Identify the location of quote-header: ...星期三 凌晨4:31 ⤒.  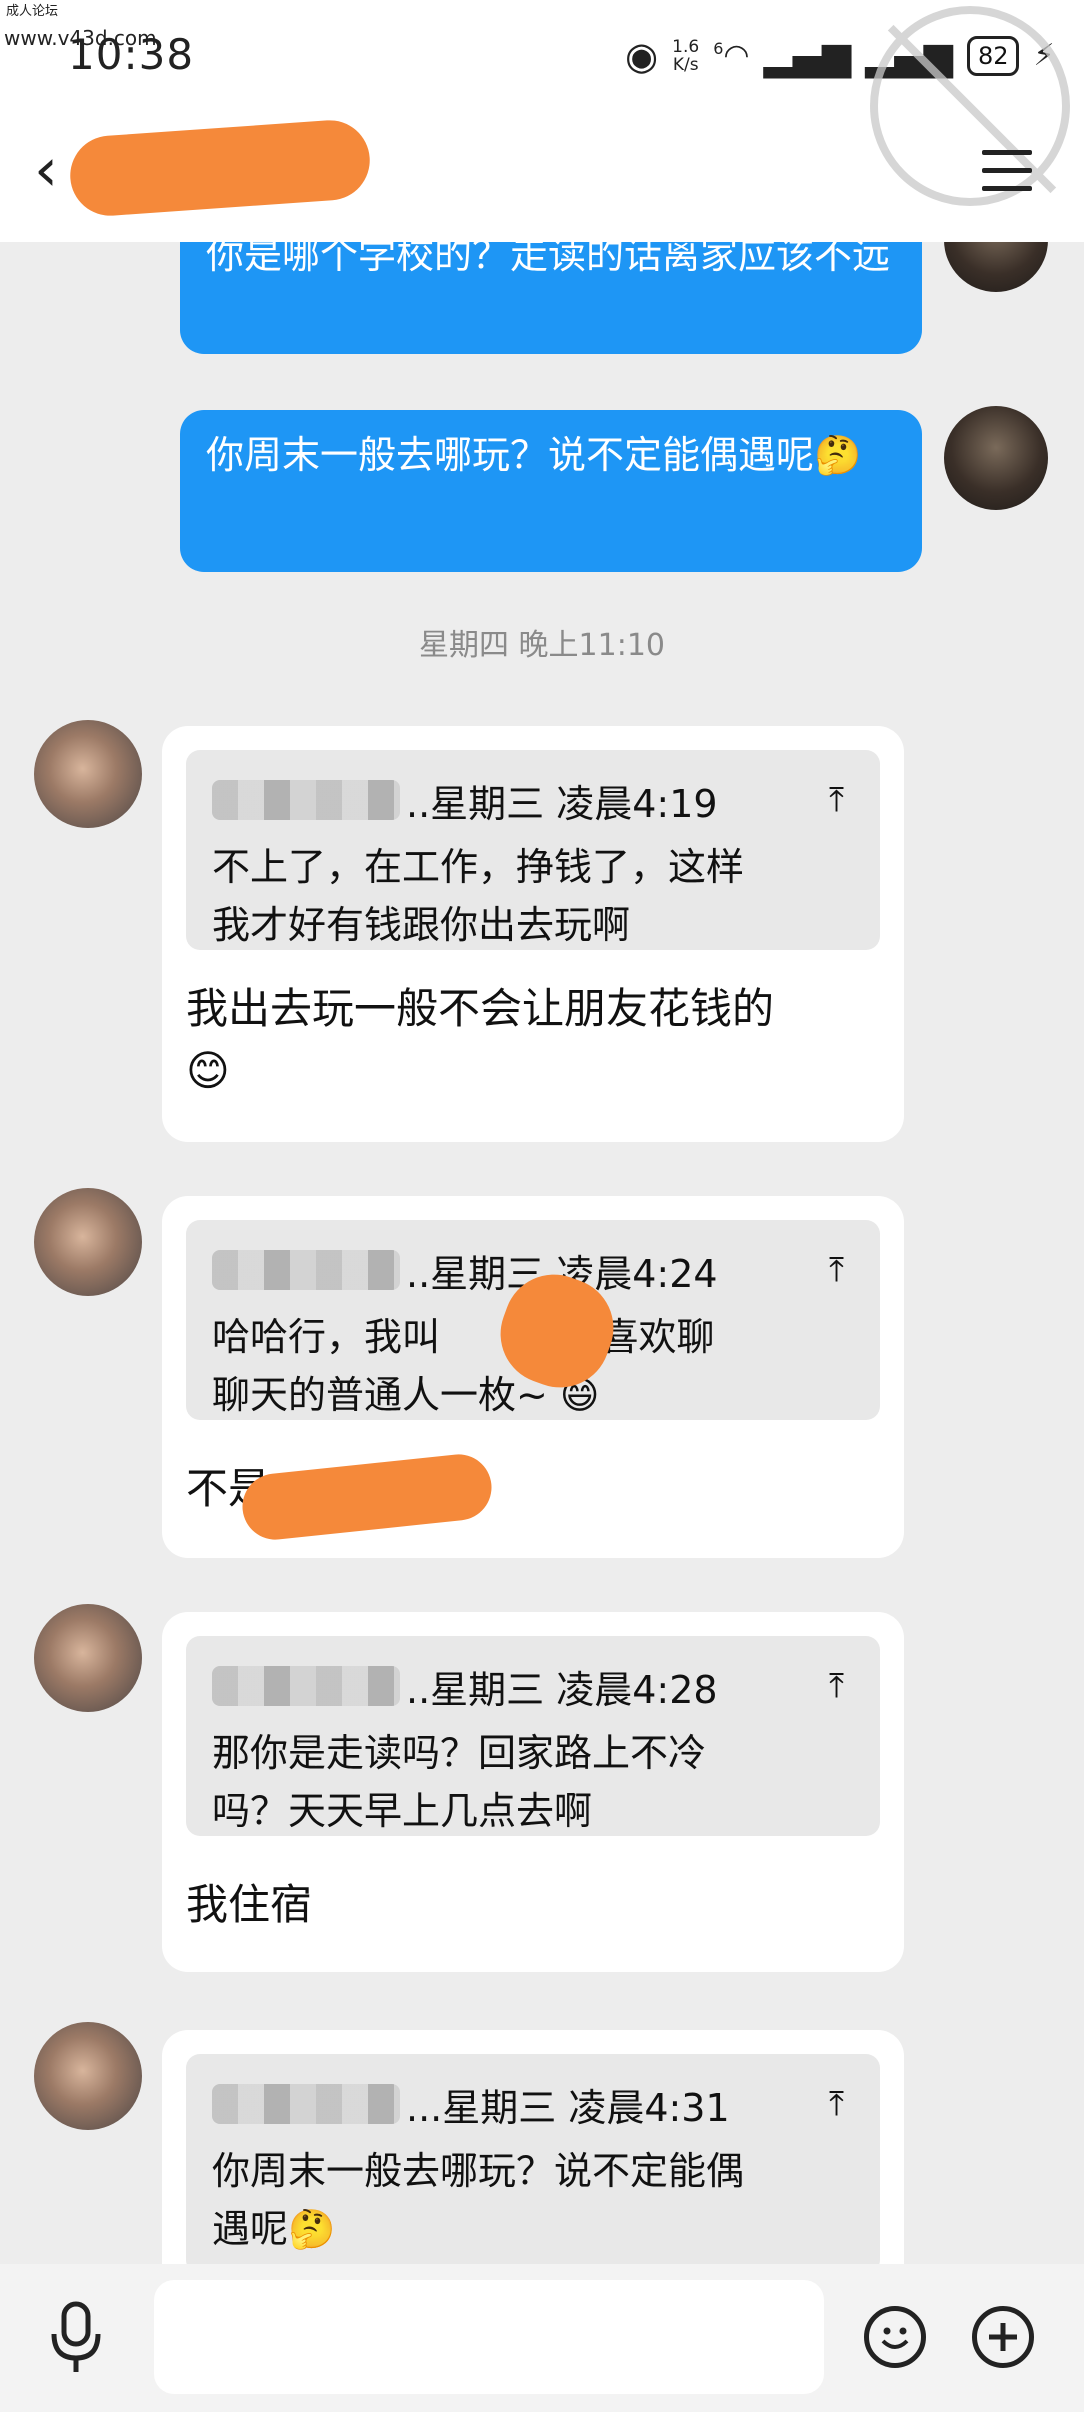
(533, 2104).